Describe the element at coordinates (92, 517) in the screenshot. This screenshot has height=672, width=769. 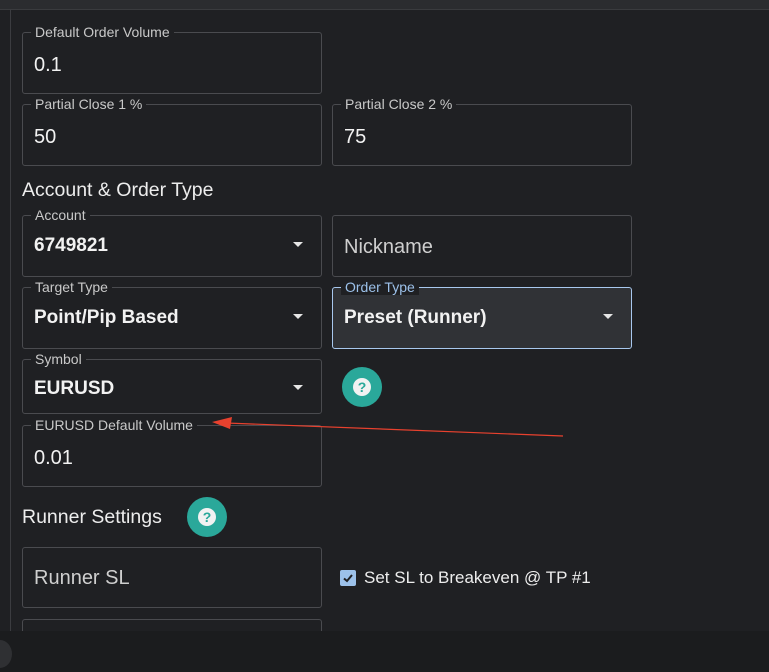
I see `section-title-runner-settings: Runner Settings` at that location.